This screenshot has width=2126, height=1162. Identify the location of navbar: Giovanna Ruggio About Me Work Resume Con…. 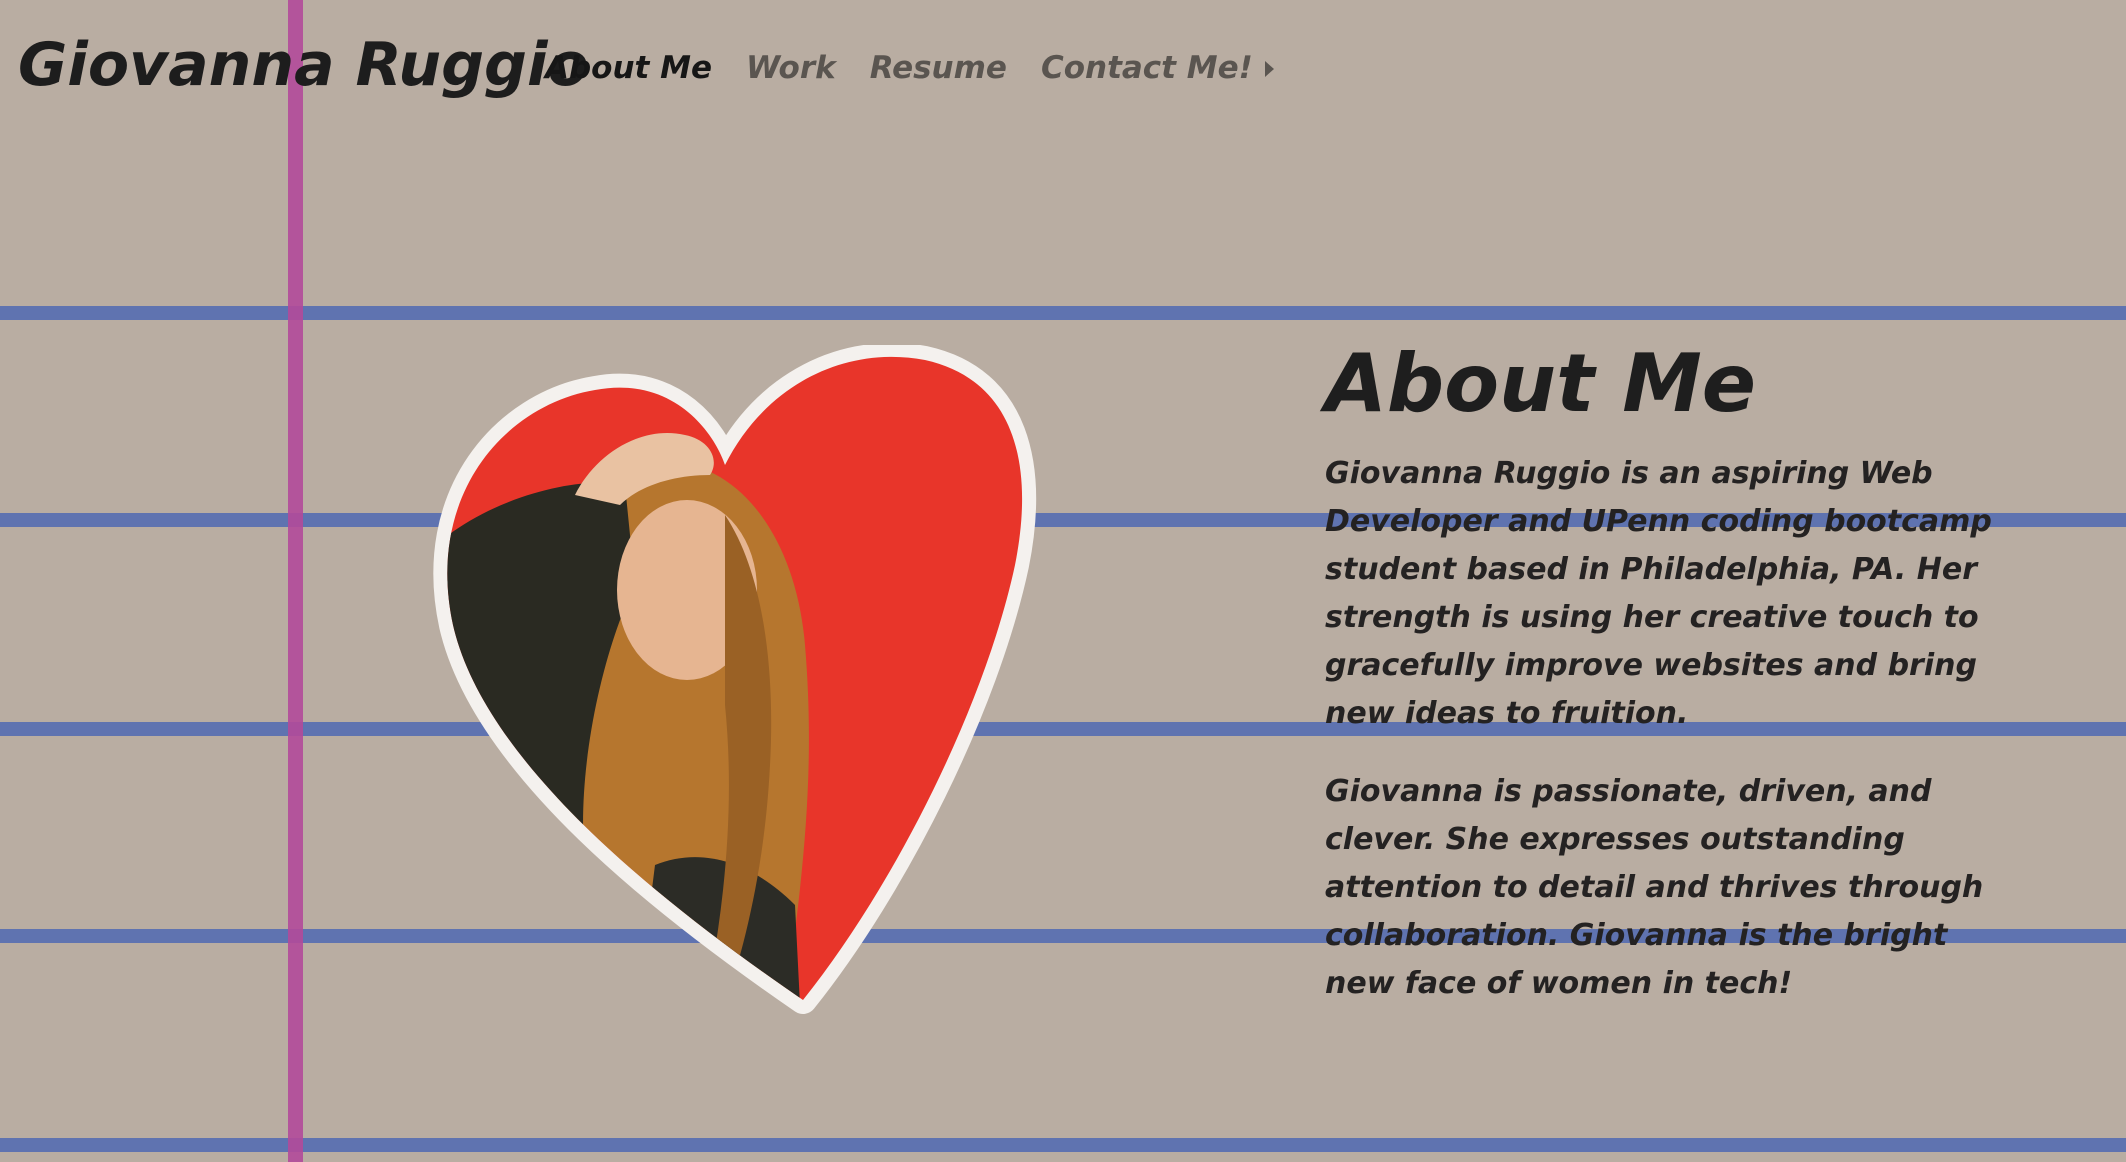
(1063, 70).